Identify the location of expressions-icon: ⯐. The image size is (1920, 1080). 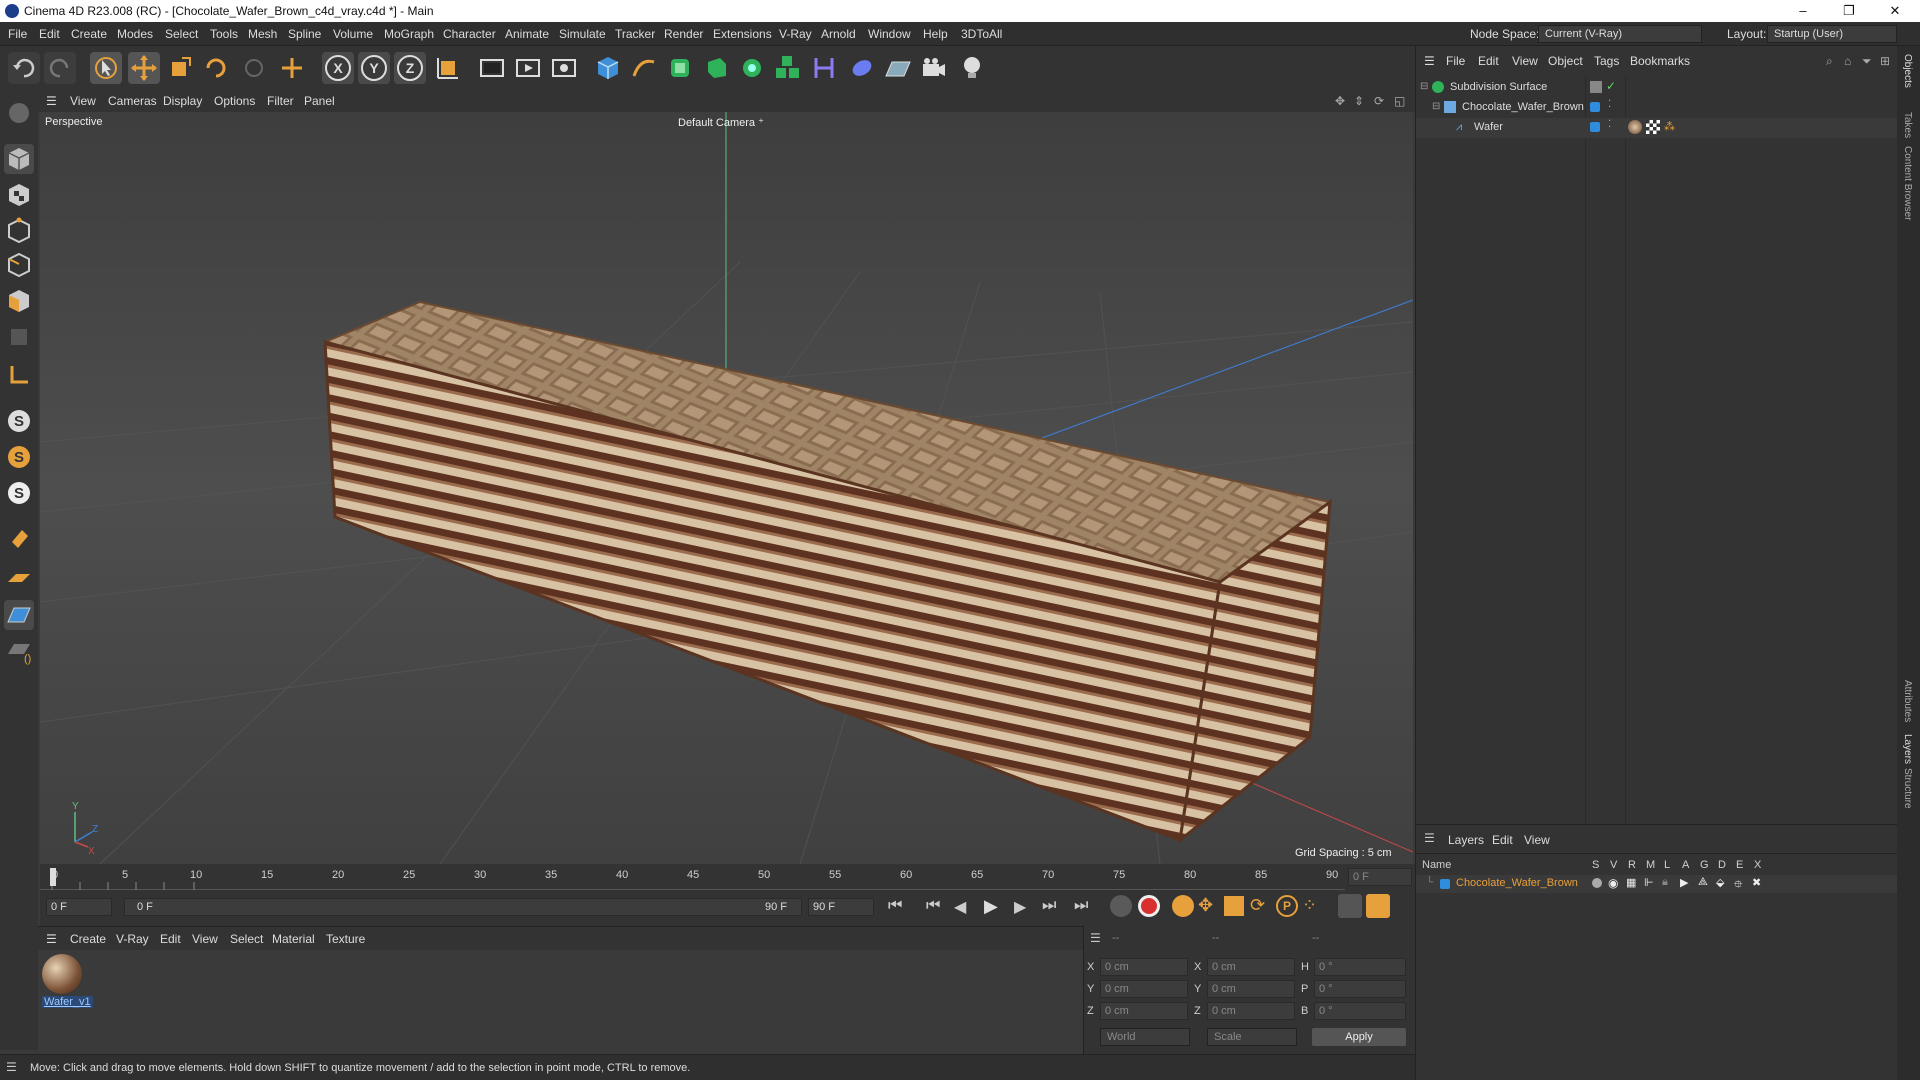
(1738, 885).